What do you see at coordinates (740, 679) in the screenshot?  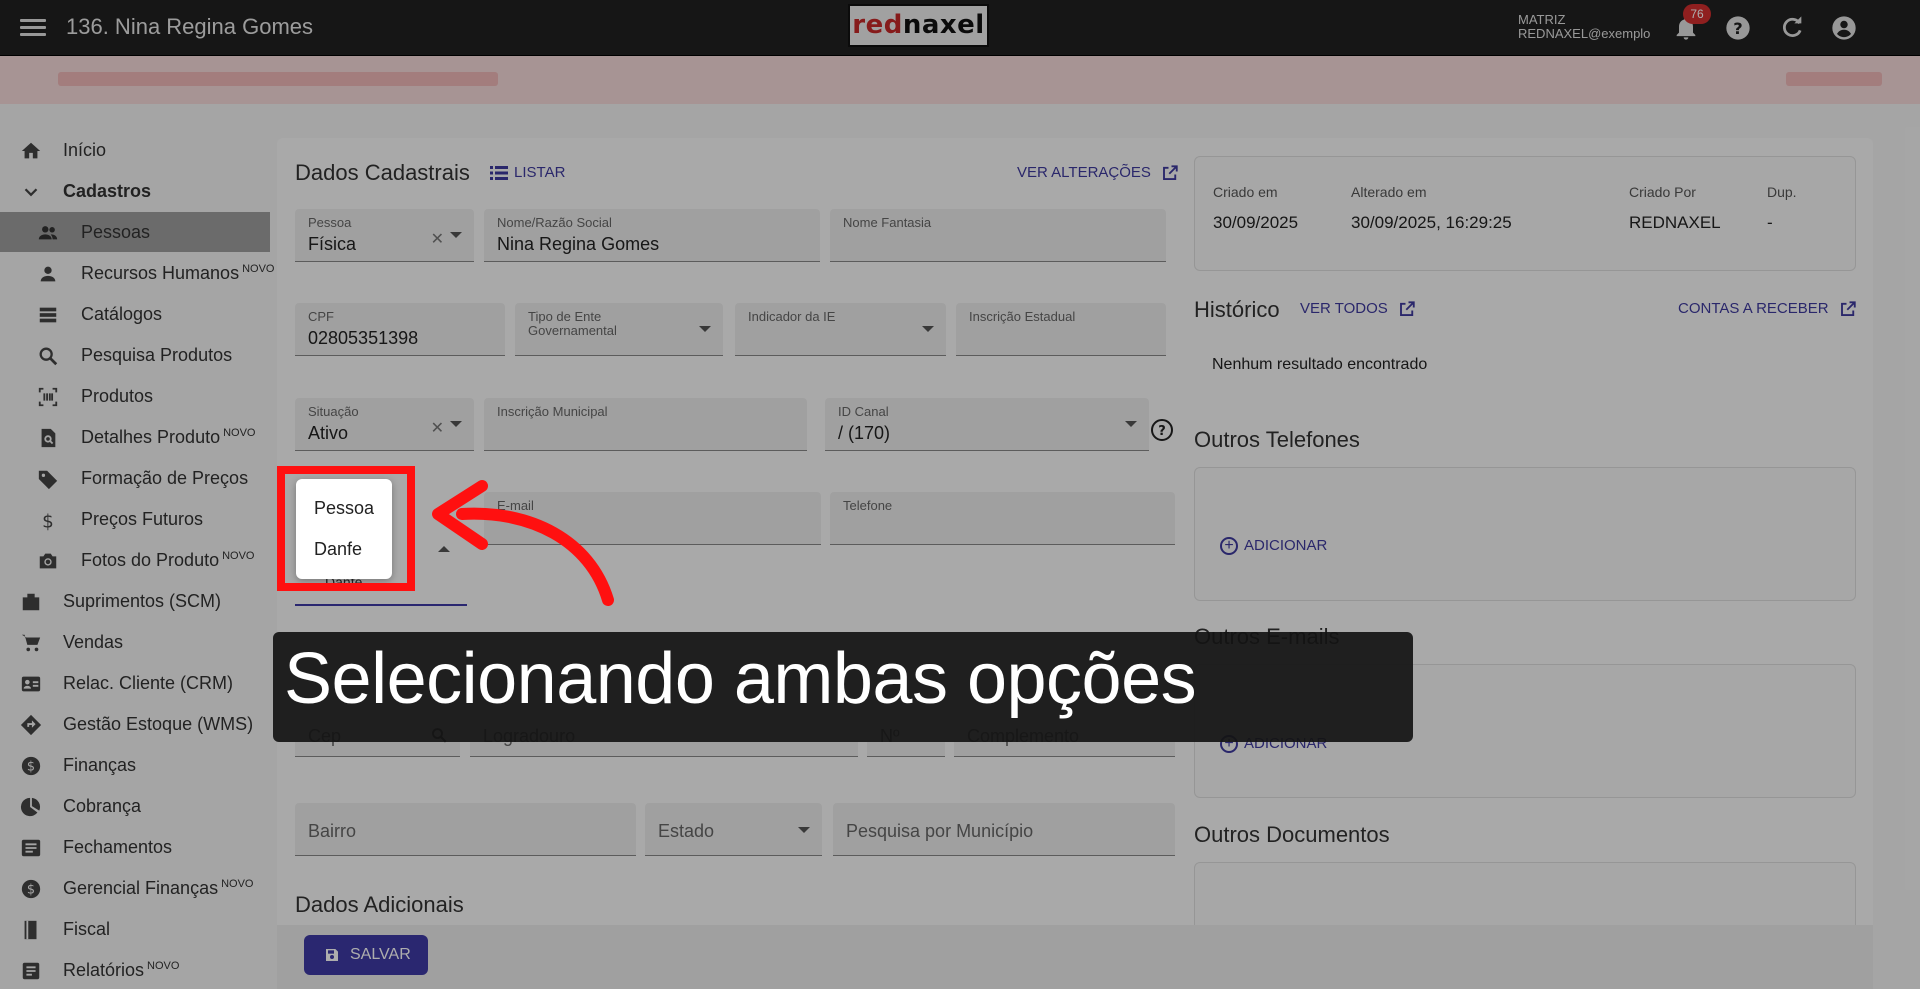 I see `annotation-caption: Selecionando ambas opções` at bounding box center [740, 679].